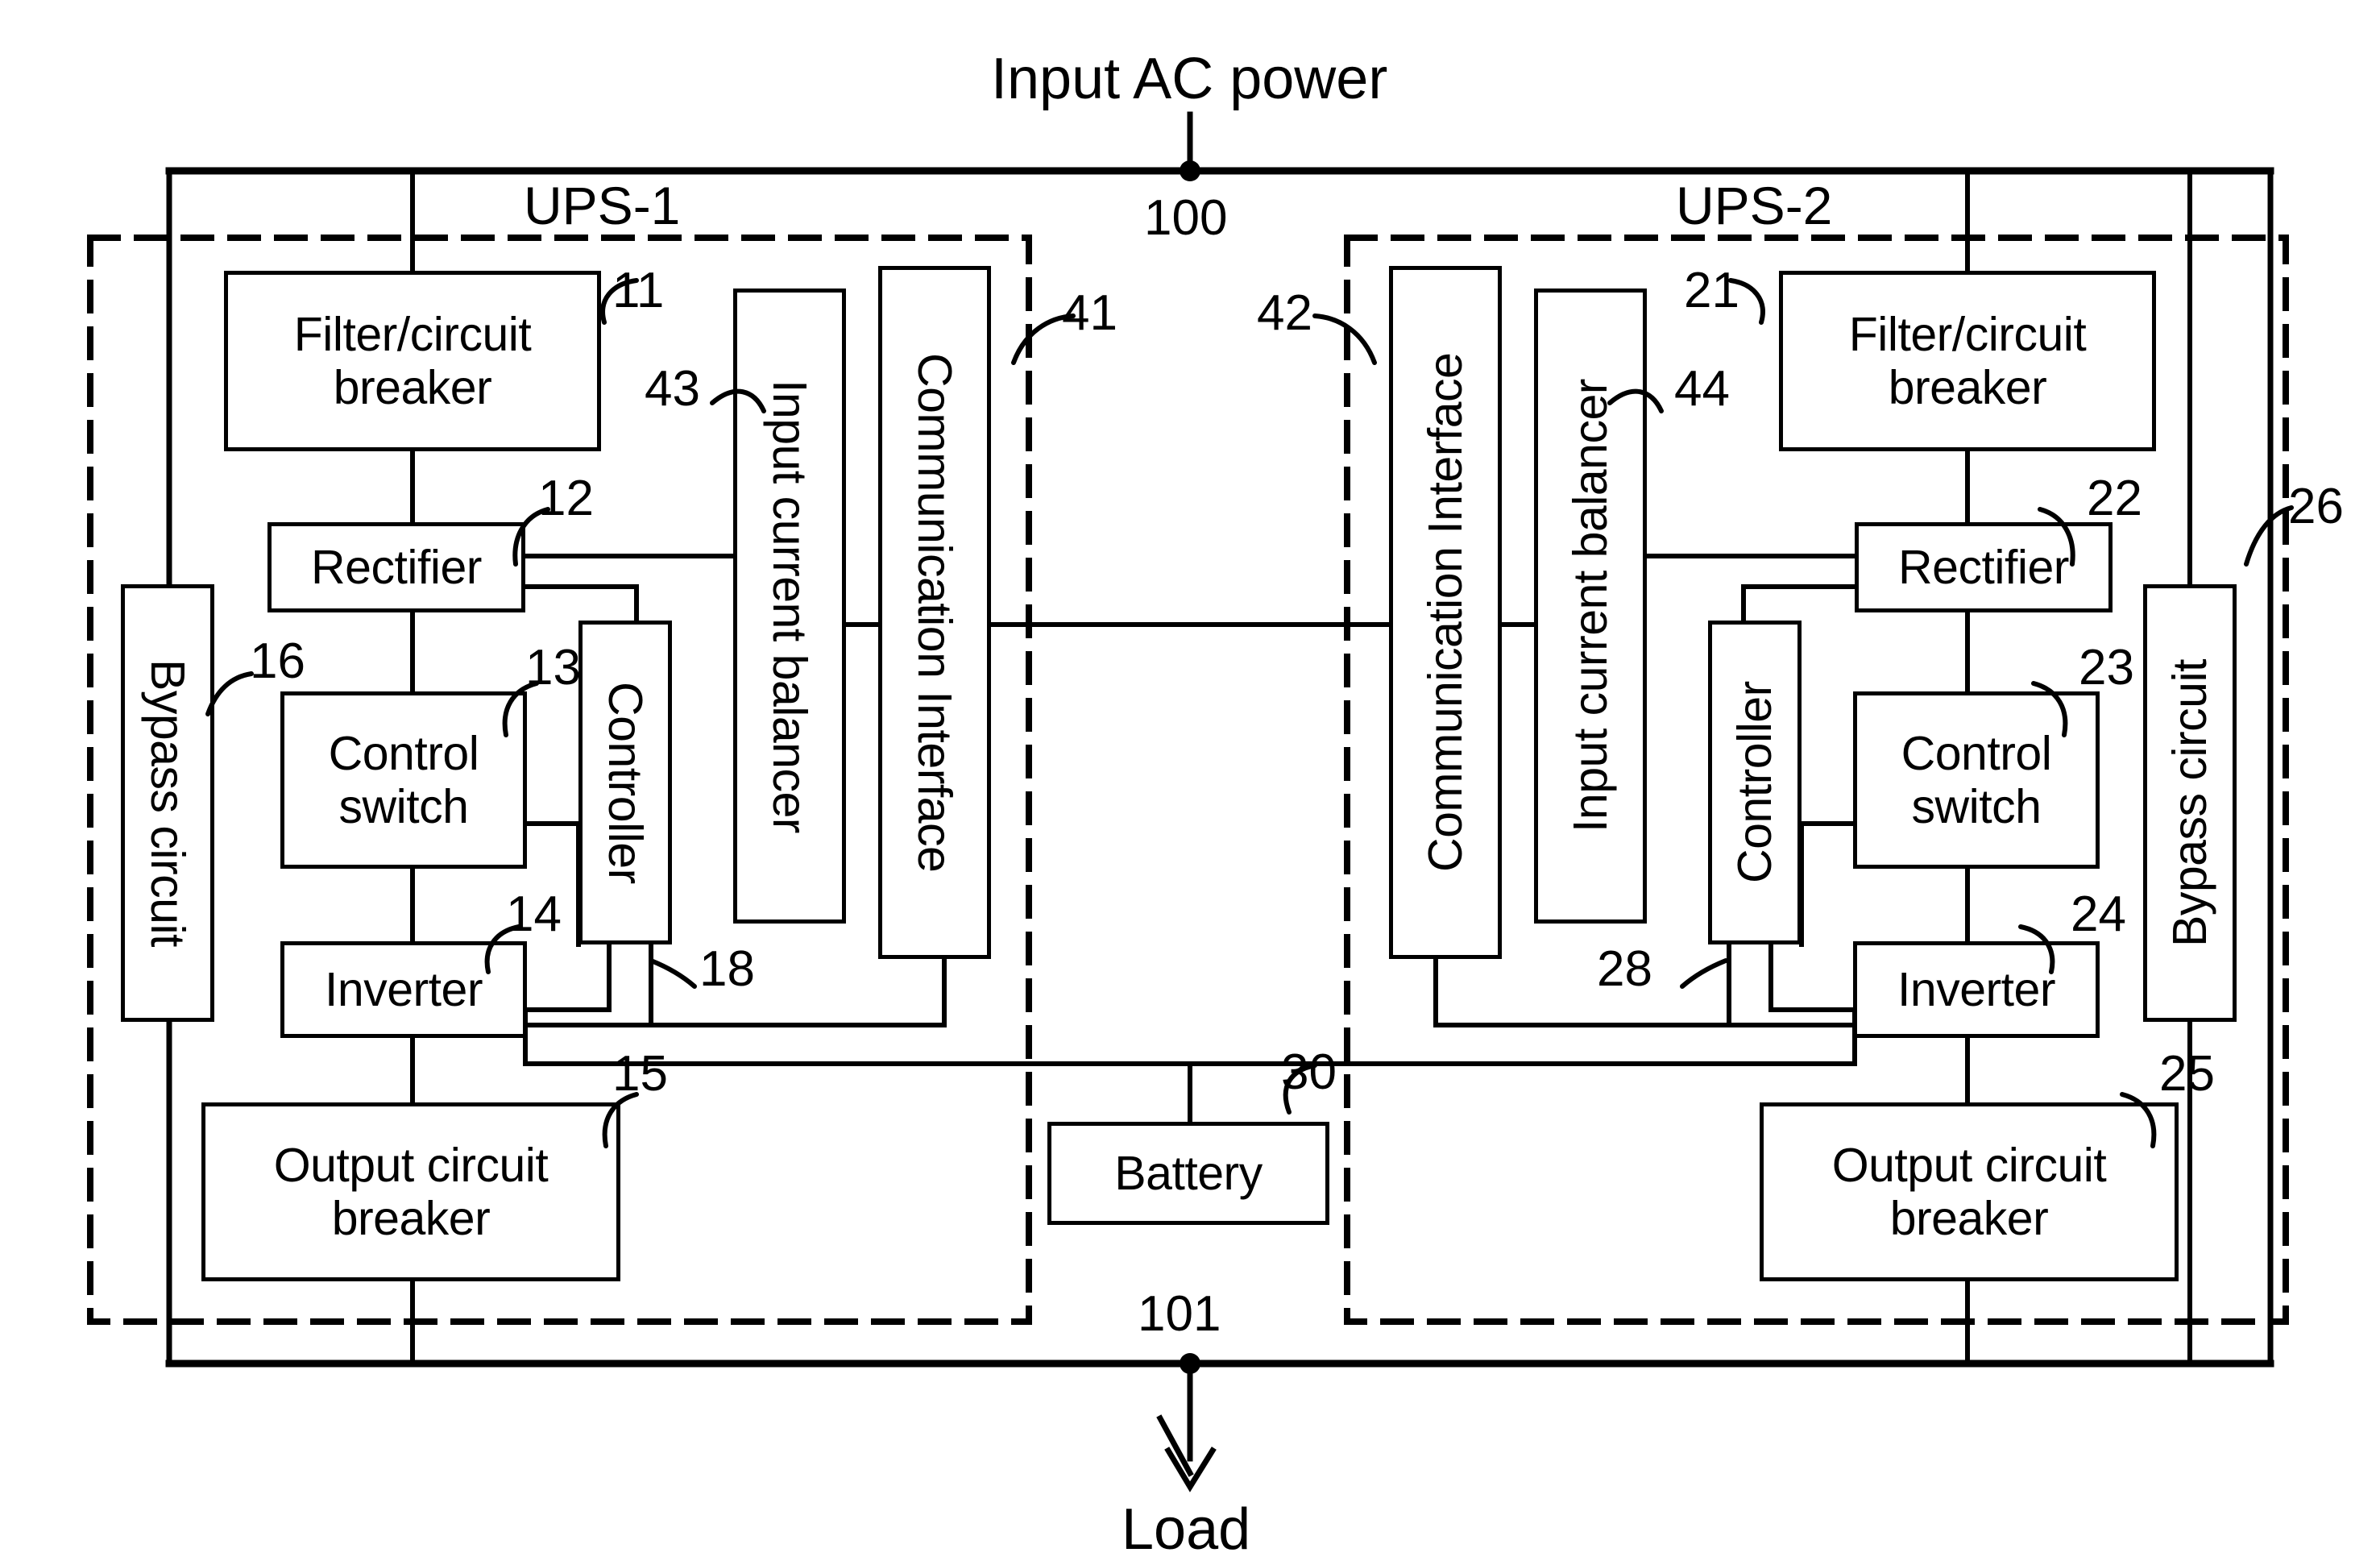 Image resolution: width=2380 pixels, height=1565 pixels. I want to click on ups1-control-switch-block: Control switch, so click(403, 780).